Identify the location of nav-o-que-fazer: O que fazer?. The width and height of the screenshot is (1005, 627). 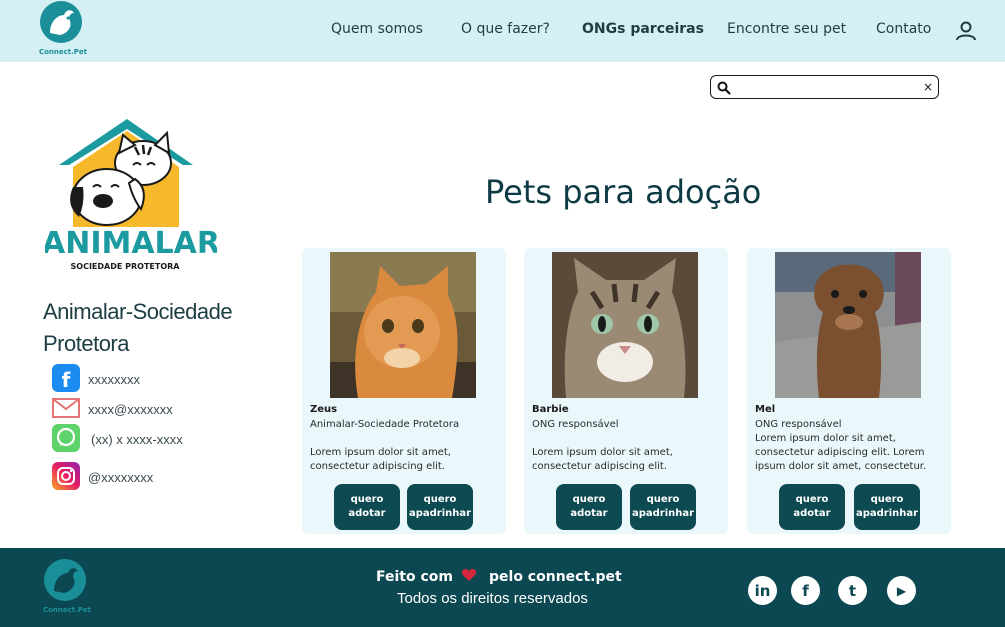
(505, 29).